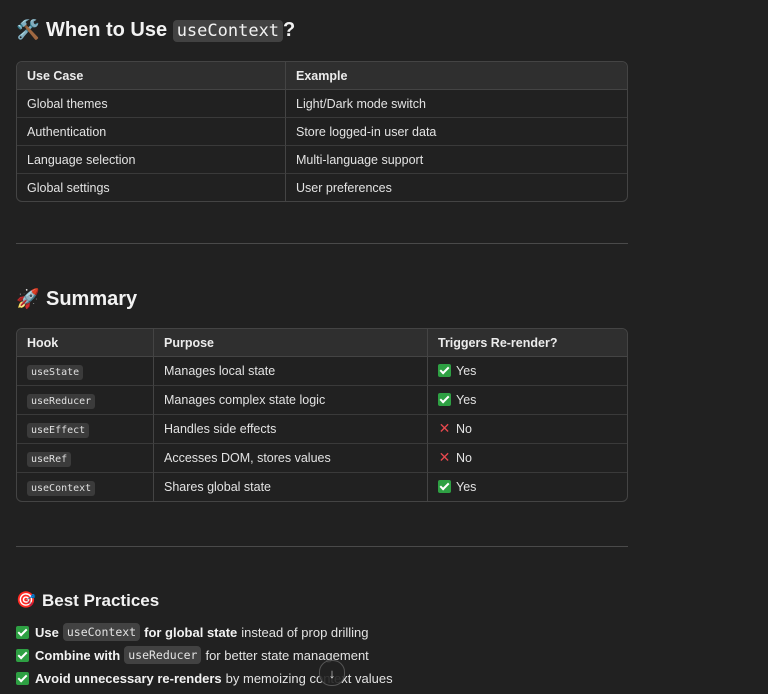 The width and height of the screenshot is (768, 694). I want to click on purpose-cell: Handles side effects, so click(290, 428).